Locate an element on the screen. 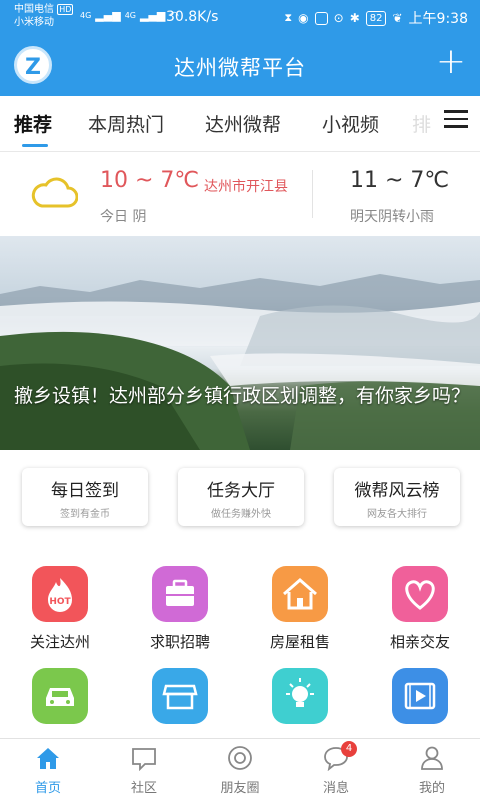  store-icon is located at coordinates (180, 696).